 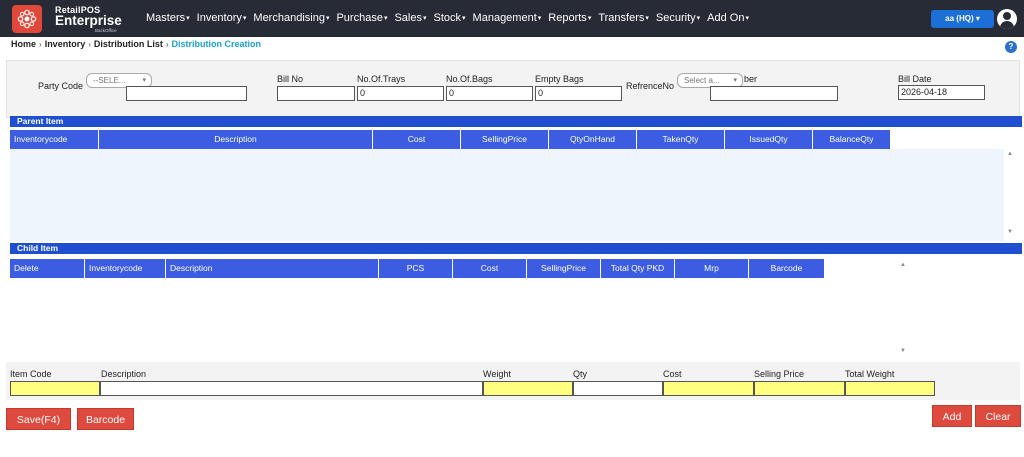 What do you see at coordinates (890, 388) in the screenshot?
I see `total-weight-input` at bounding box center [890, 388].